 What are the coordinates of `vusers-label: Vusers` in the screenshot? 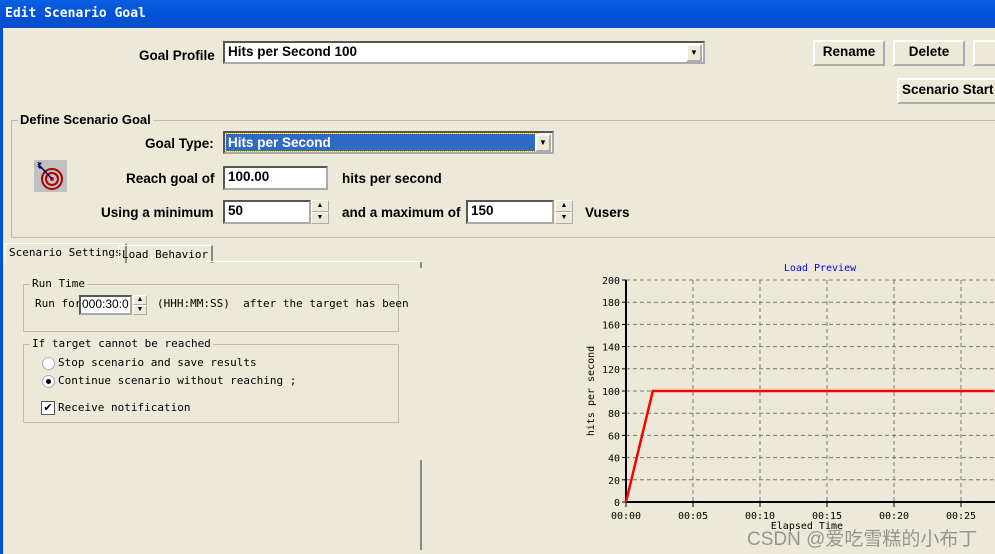 It's located at (607, 212).